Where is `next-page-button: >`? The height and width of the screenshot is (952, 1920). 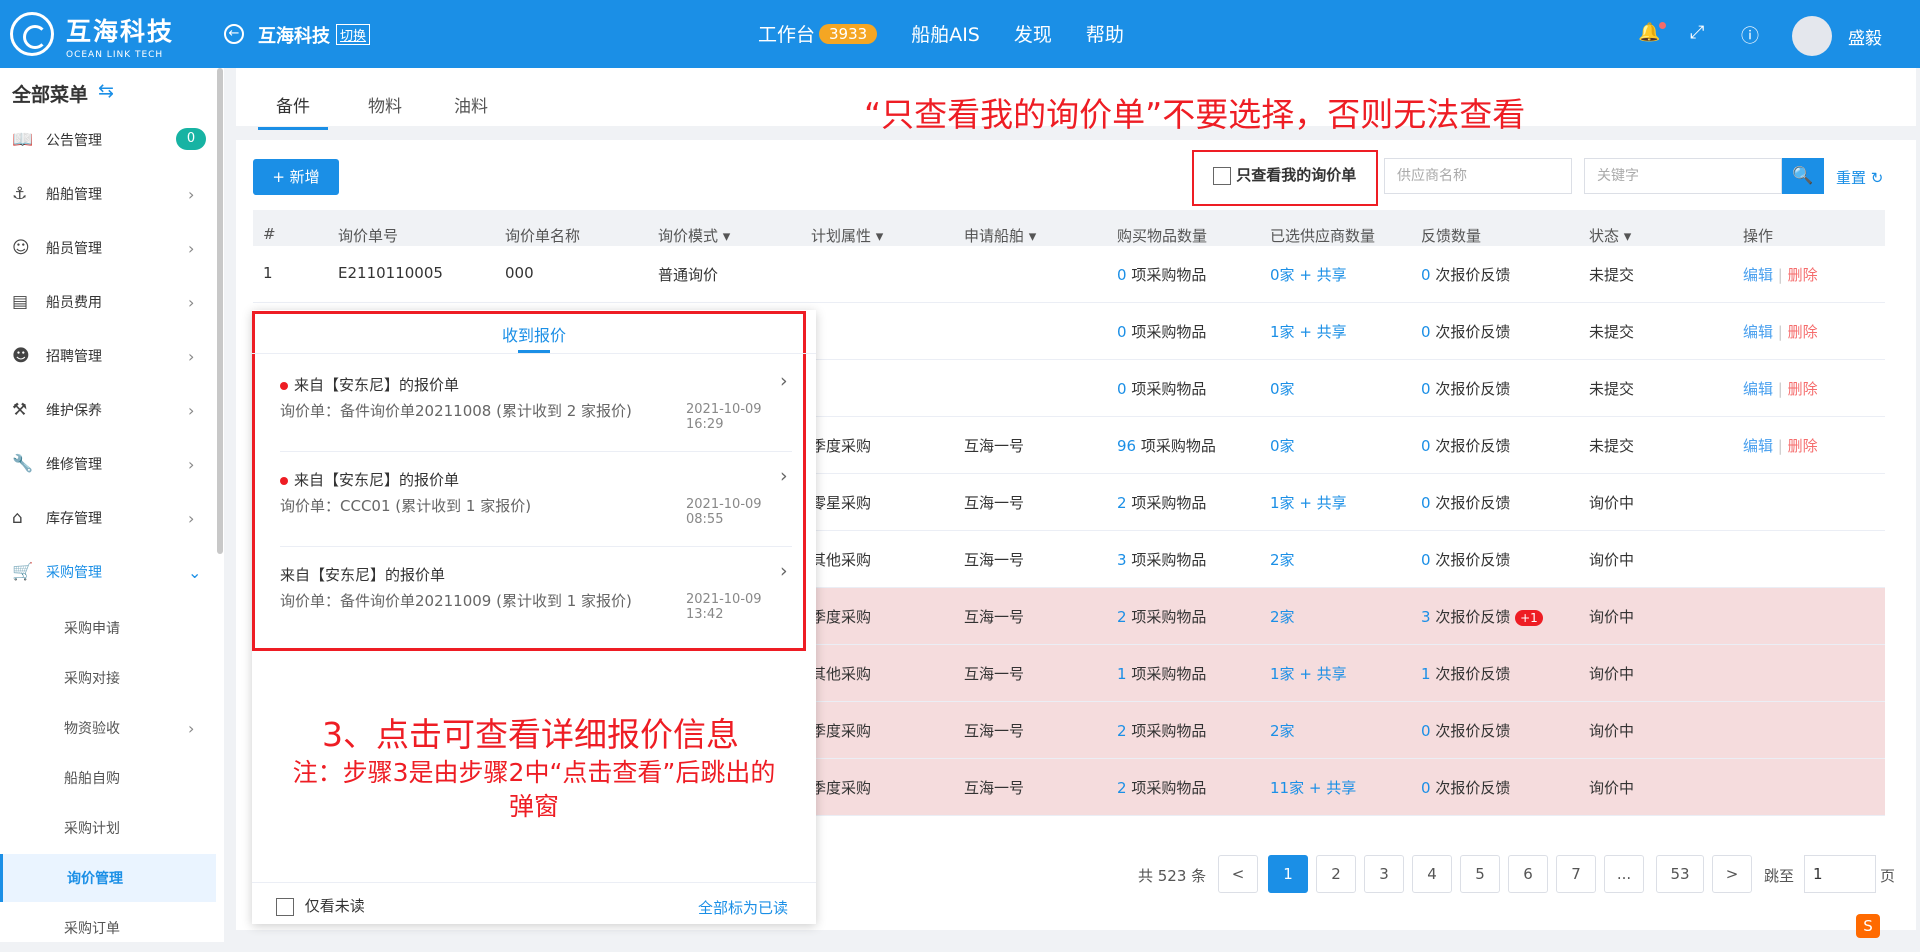 next-page-button: > is located at coordinates (1732, 874).